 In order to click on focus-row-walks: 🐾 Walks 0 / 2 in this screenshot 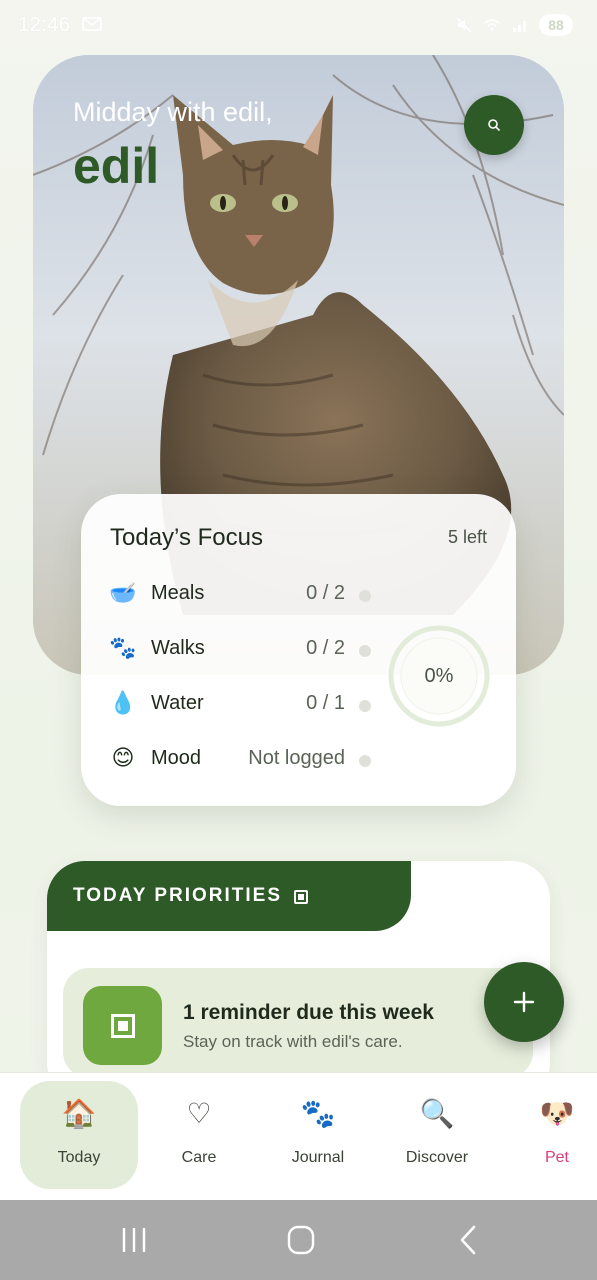, I will do `click(240, 649)`.